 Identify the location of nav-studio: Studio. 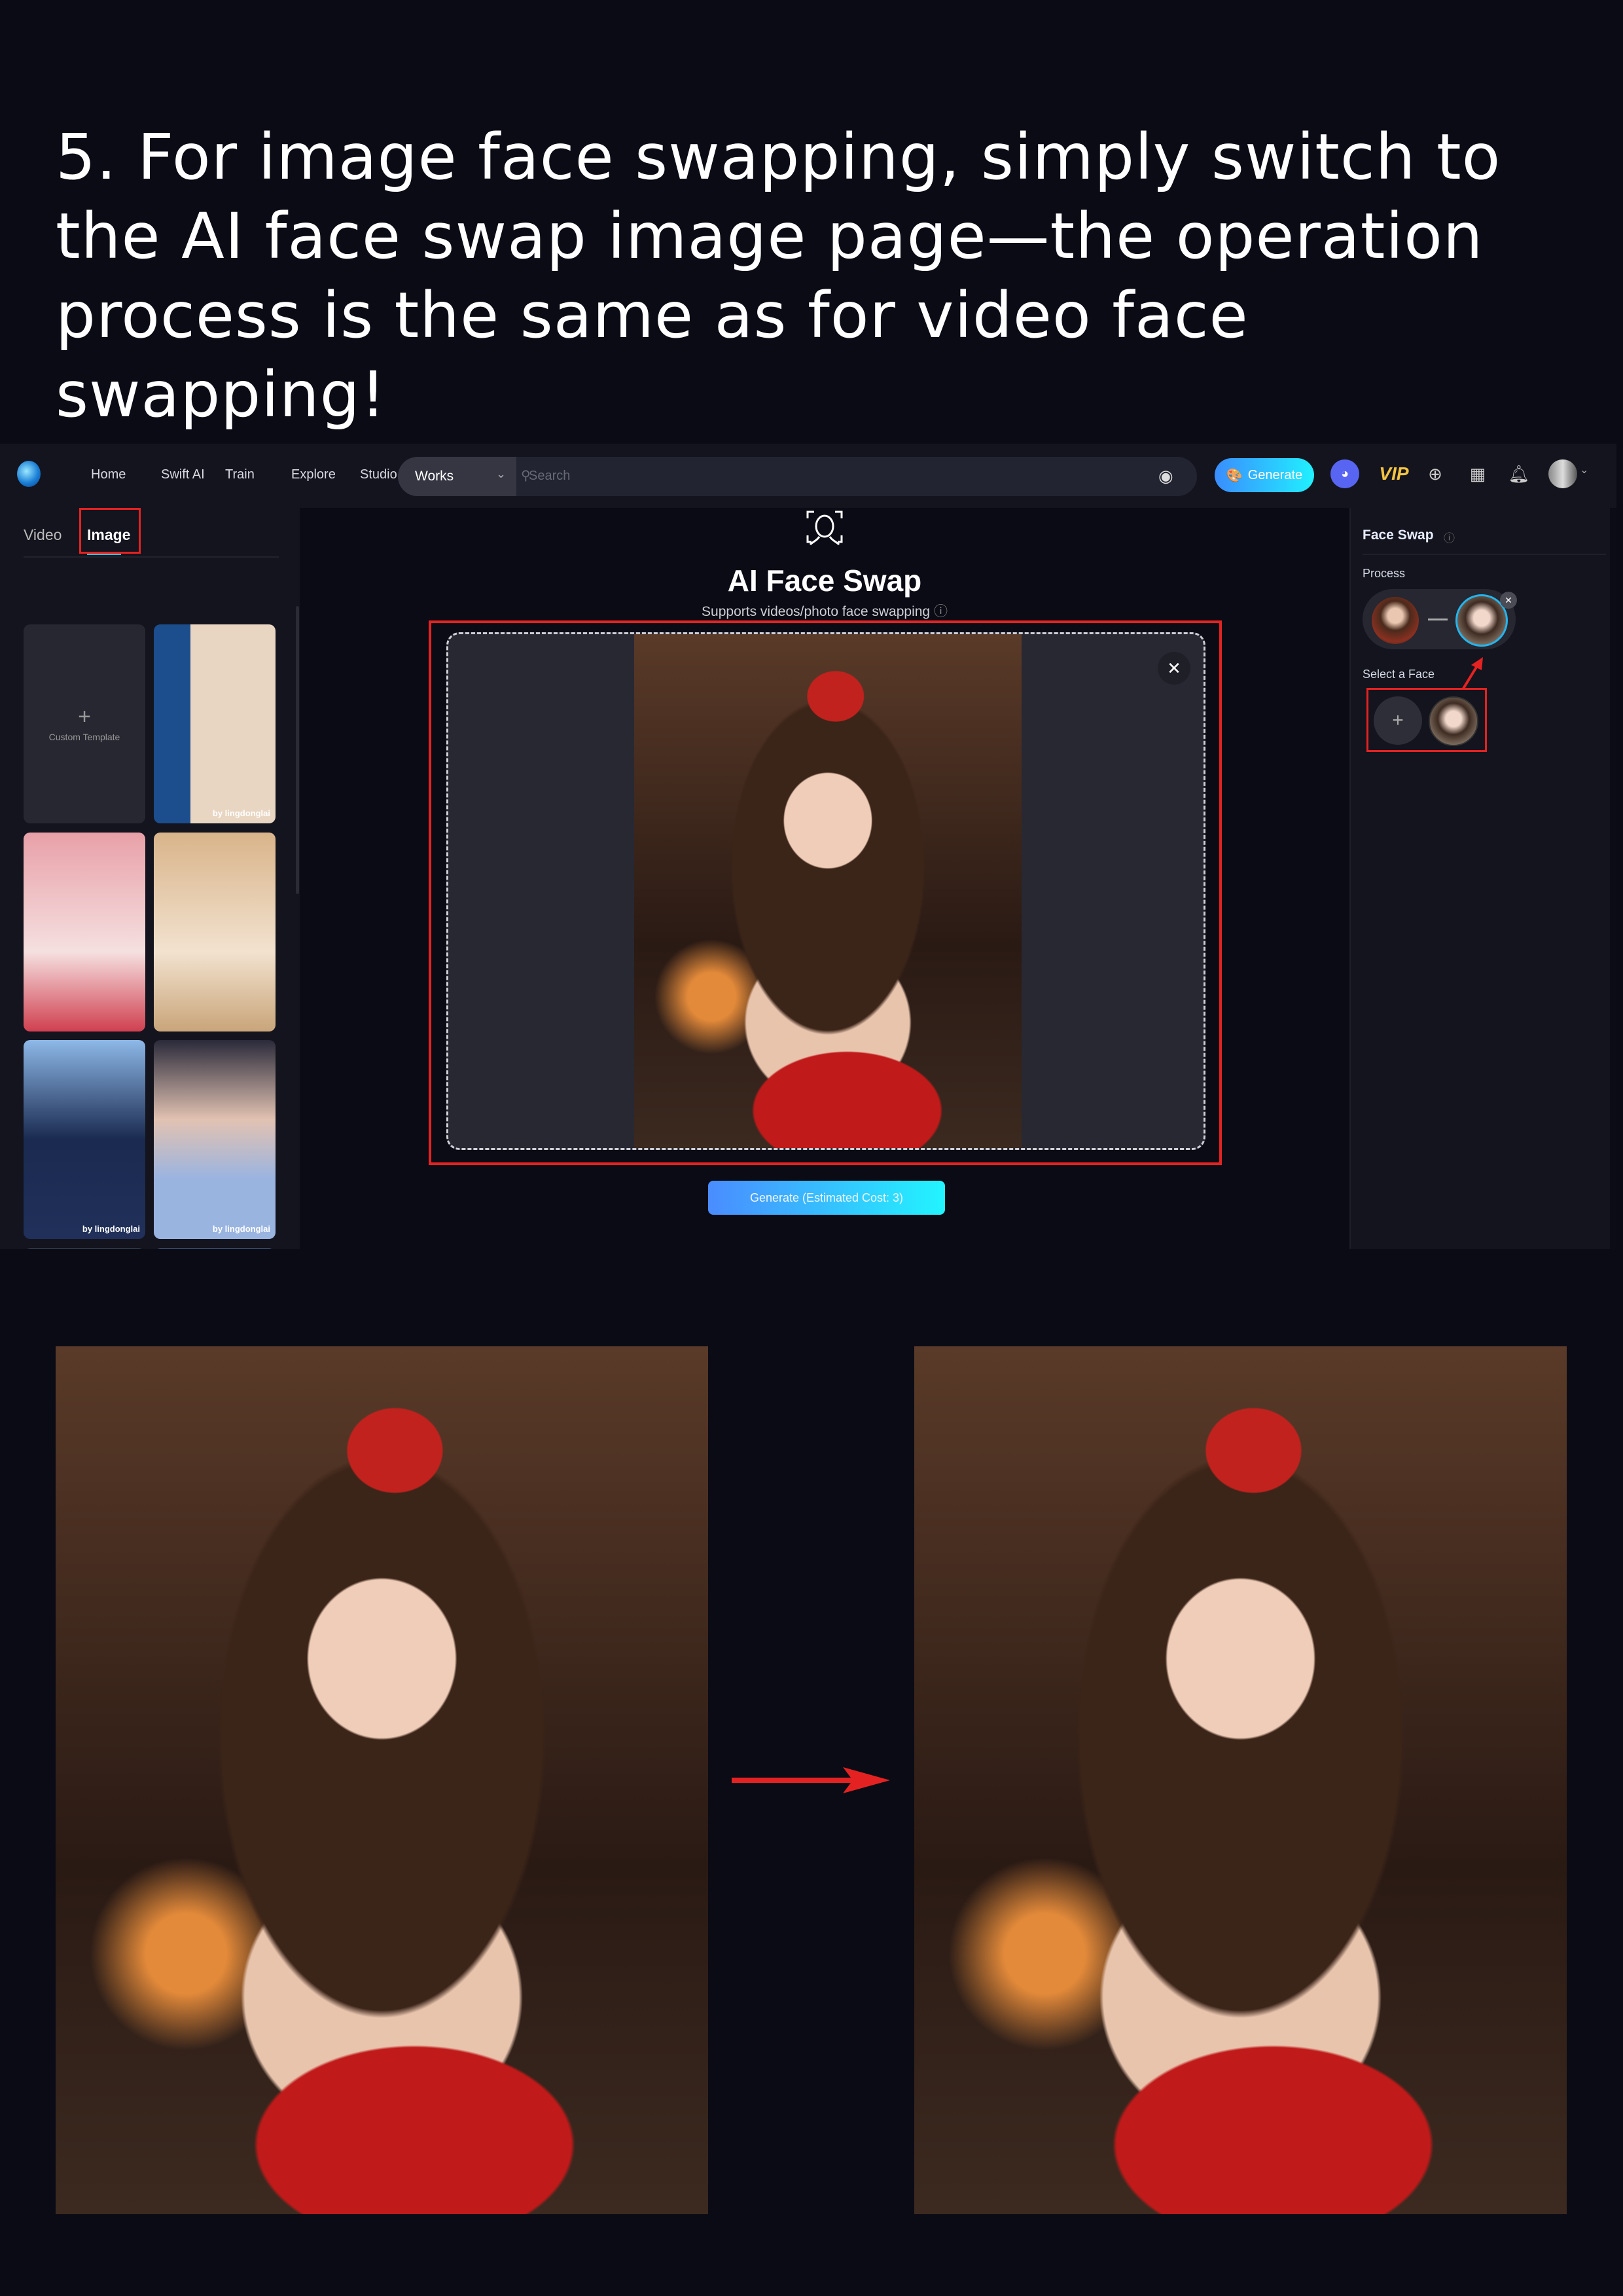
(378, 474).